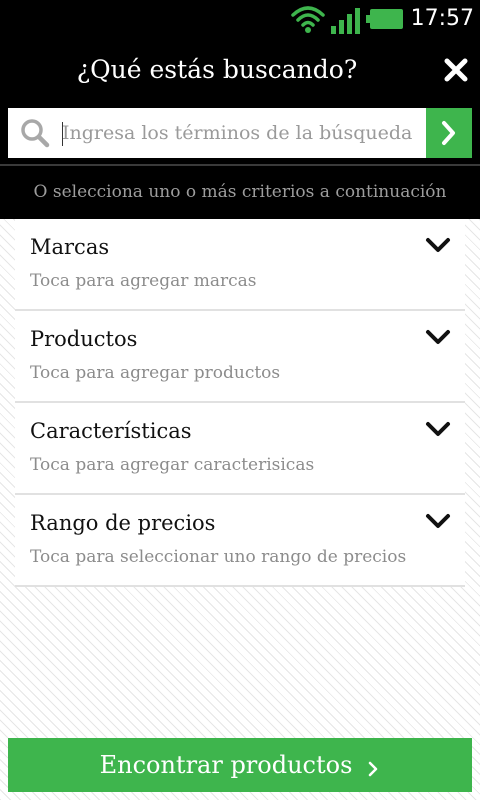 This screenshot has width=480, height=800. Describe the element at coordinates (442, 18) in the screenshot. I see `status-time: 17:57` at that location.